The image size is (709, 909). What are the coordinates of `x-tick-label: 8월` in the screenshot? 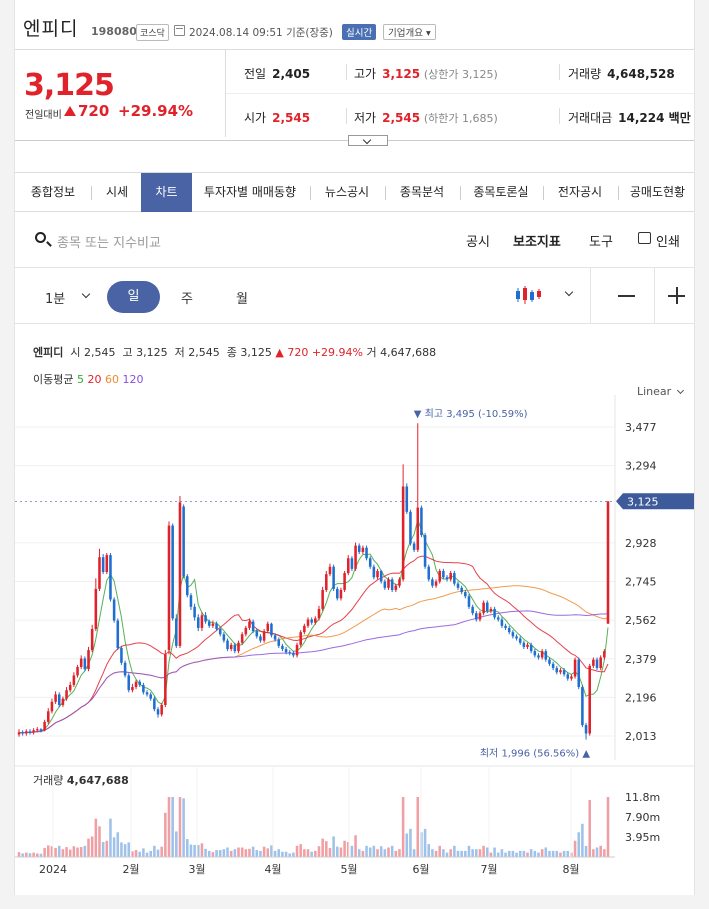 It's located at (570, 869).